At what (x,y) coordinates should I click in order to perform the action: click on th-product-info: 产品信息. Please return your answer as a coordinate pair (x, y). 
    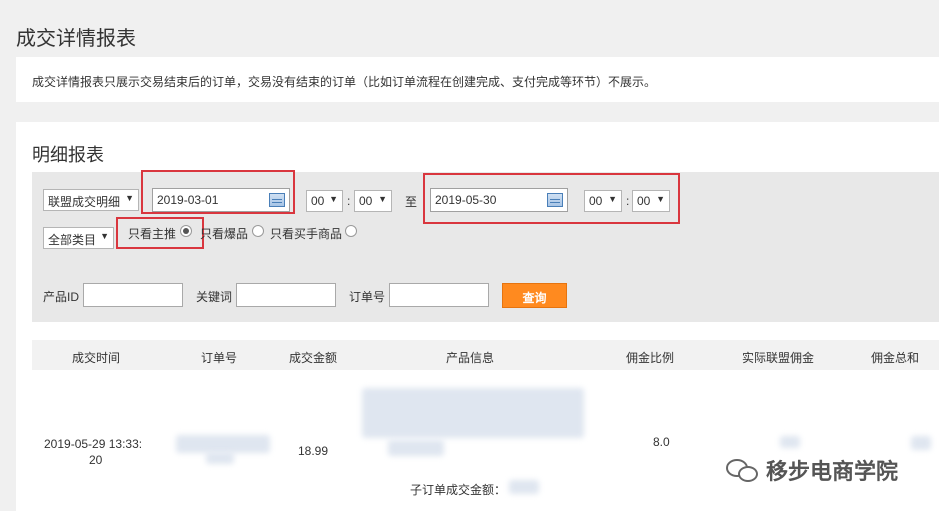
    Looking at the image, I should click on (470, 358).